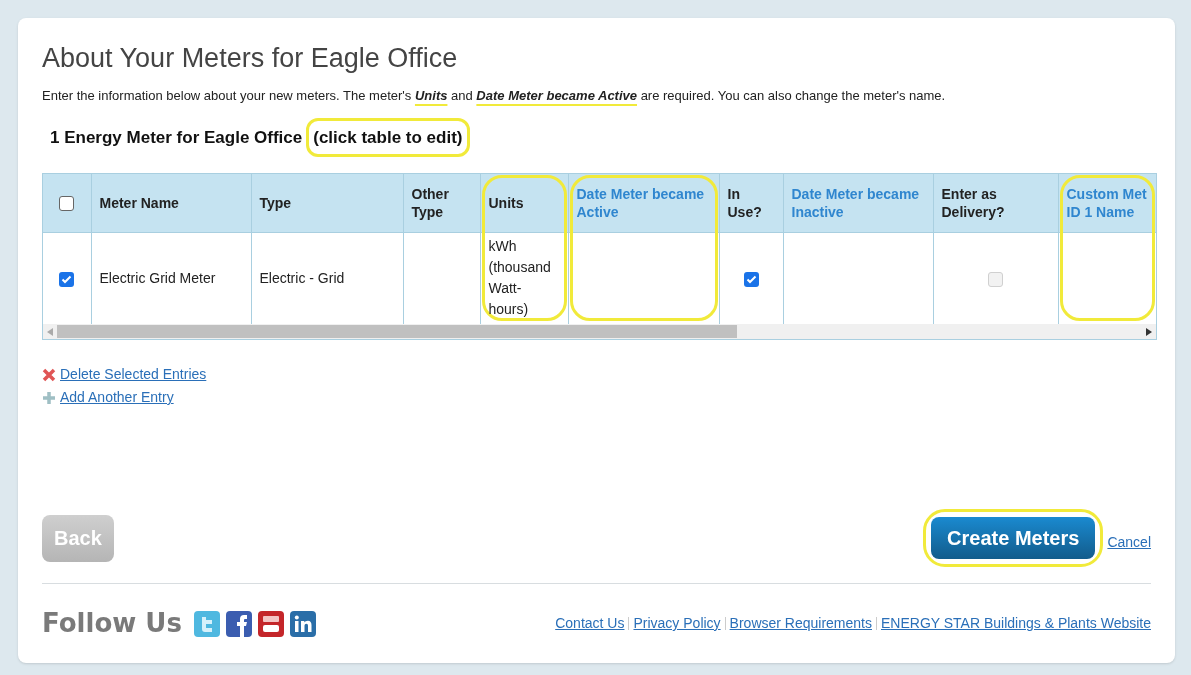  What do you see at coordinates (302, 623) in the screenshot?
I see `linkedin-icon` at bounding box center [302, 623].